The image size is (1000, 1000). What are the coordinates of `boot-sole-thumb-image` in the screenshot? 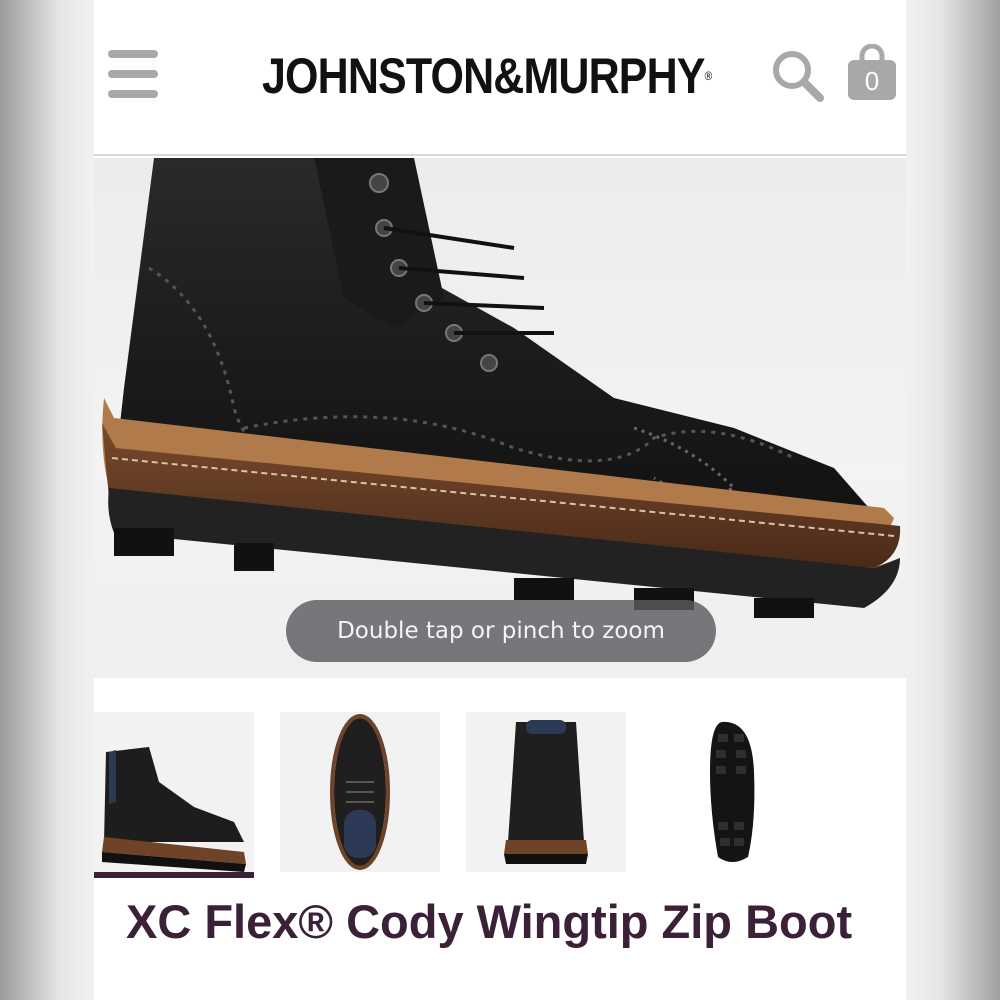 It's located at (732, 791).